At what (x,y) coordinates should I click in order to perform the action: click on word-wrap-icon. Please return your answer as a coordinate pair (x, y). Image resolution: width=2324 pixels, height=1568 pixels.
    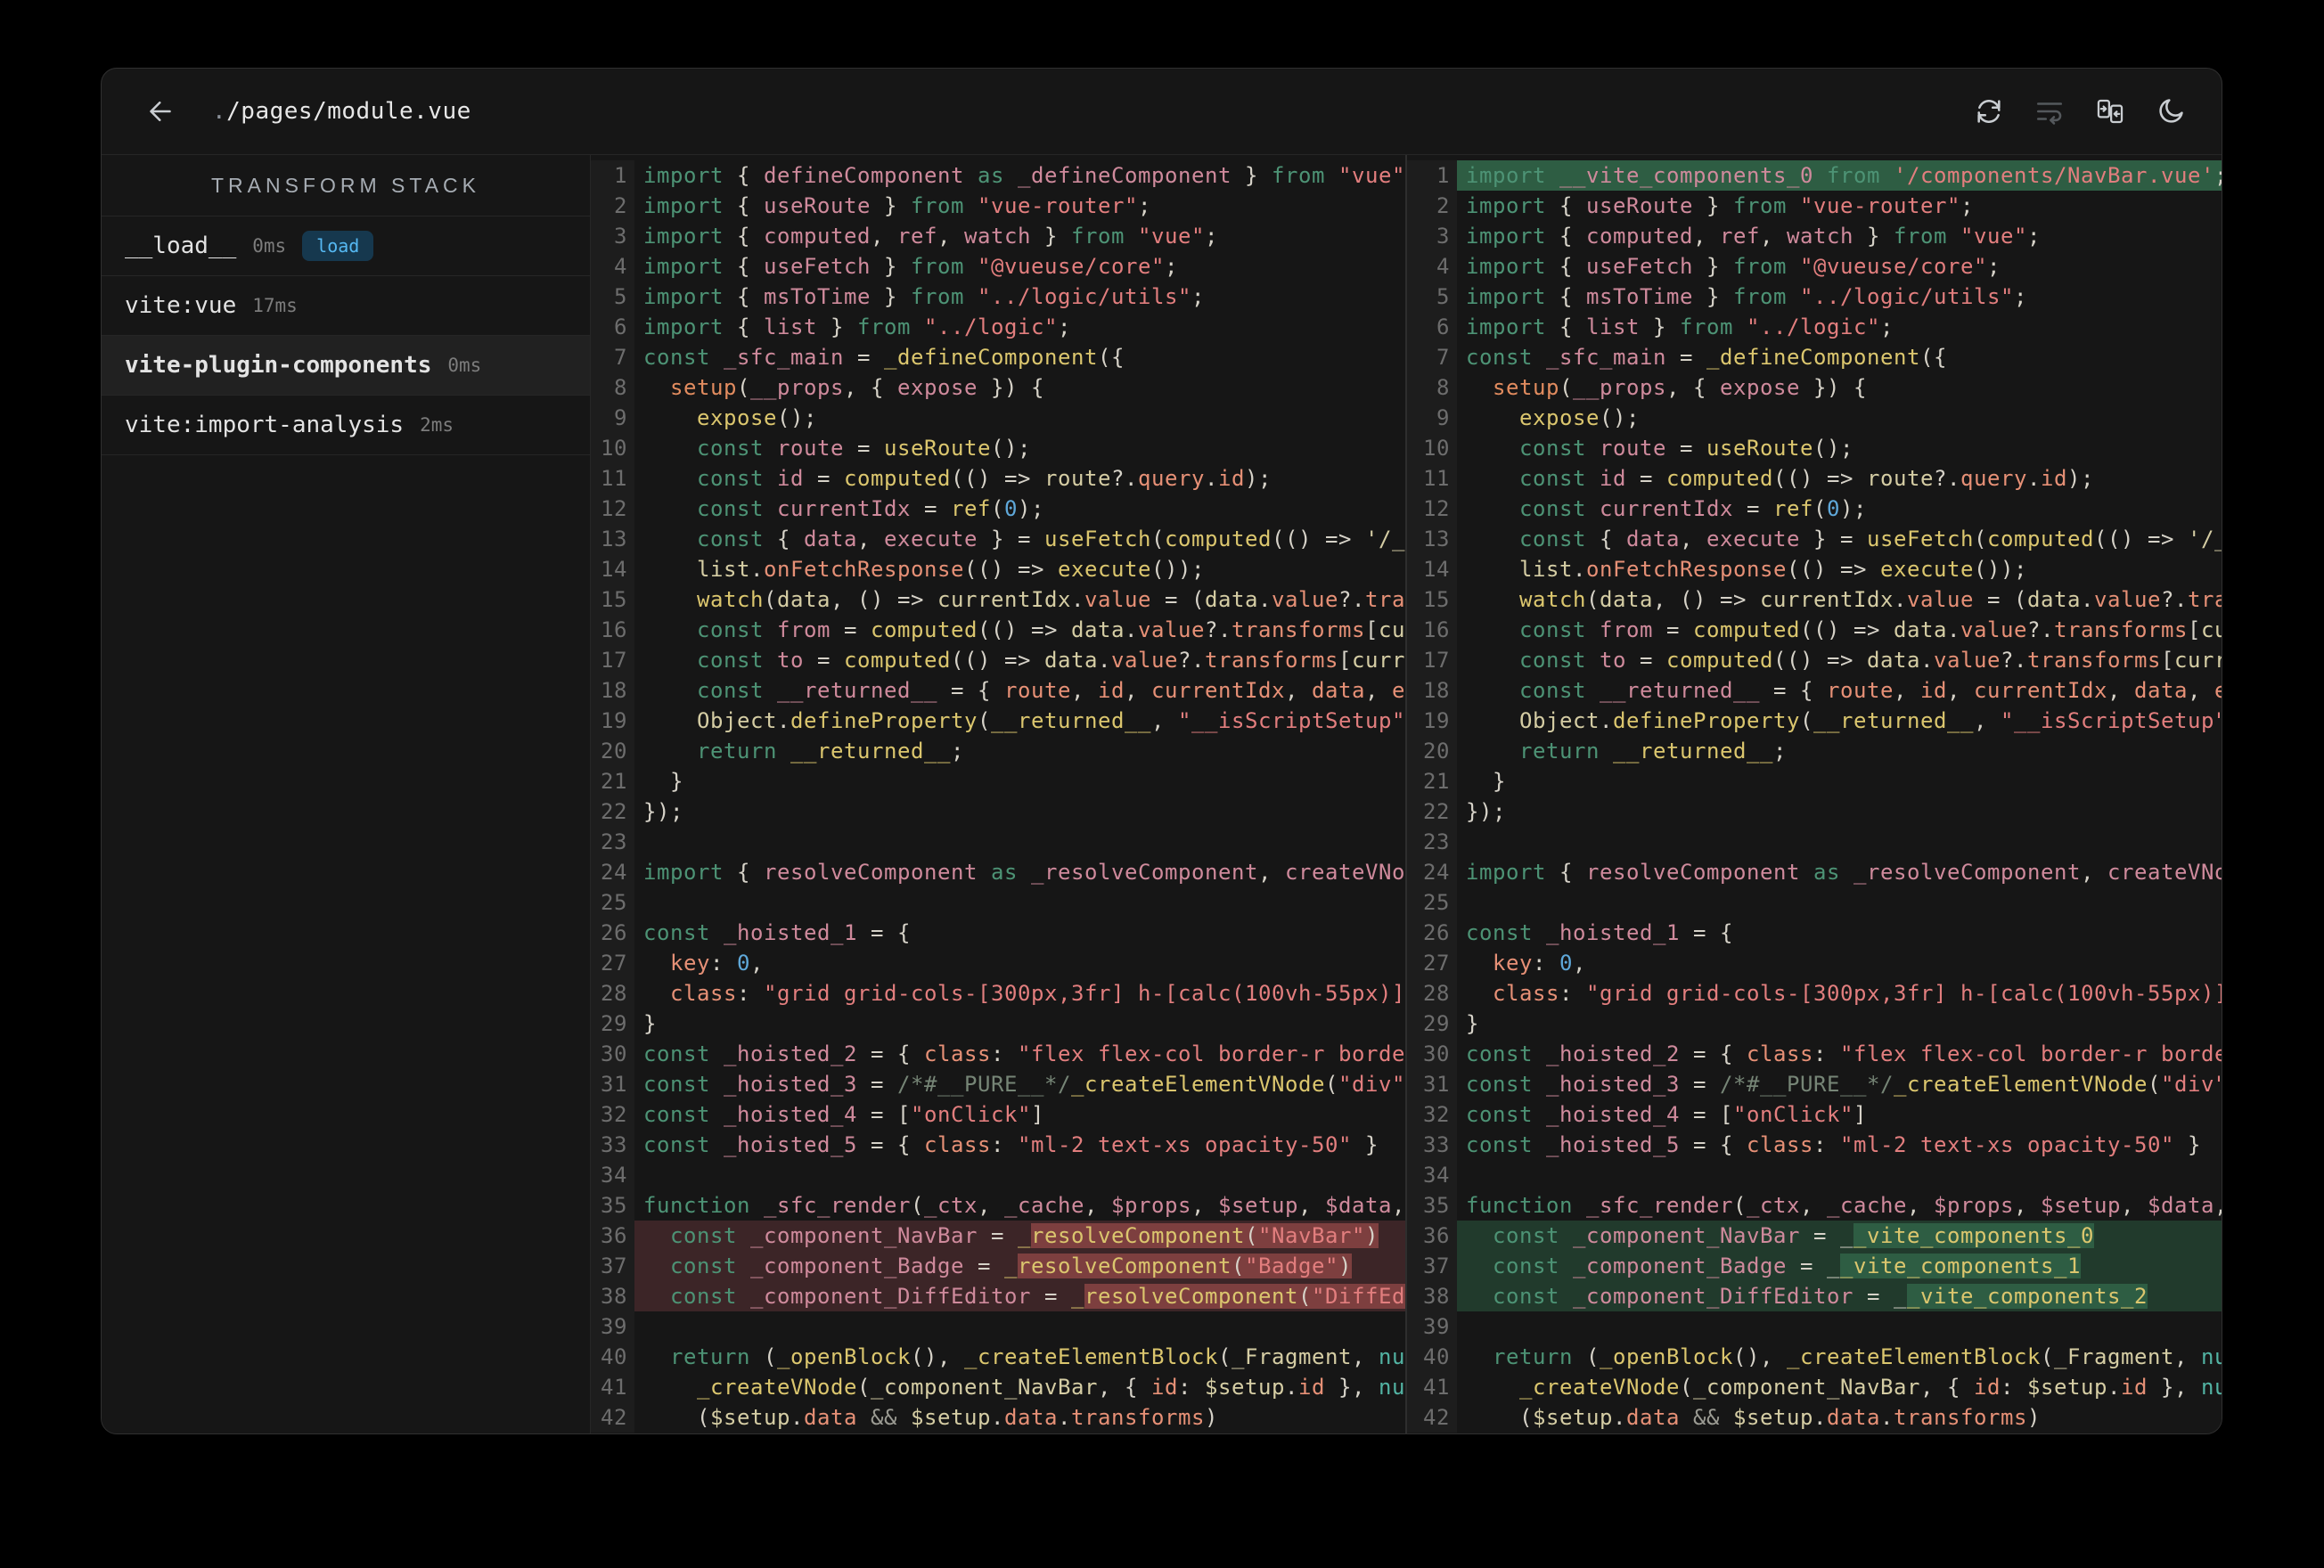
    Looking at the image, I should click on (2049, 111).